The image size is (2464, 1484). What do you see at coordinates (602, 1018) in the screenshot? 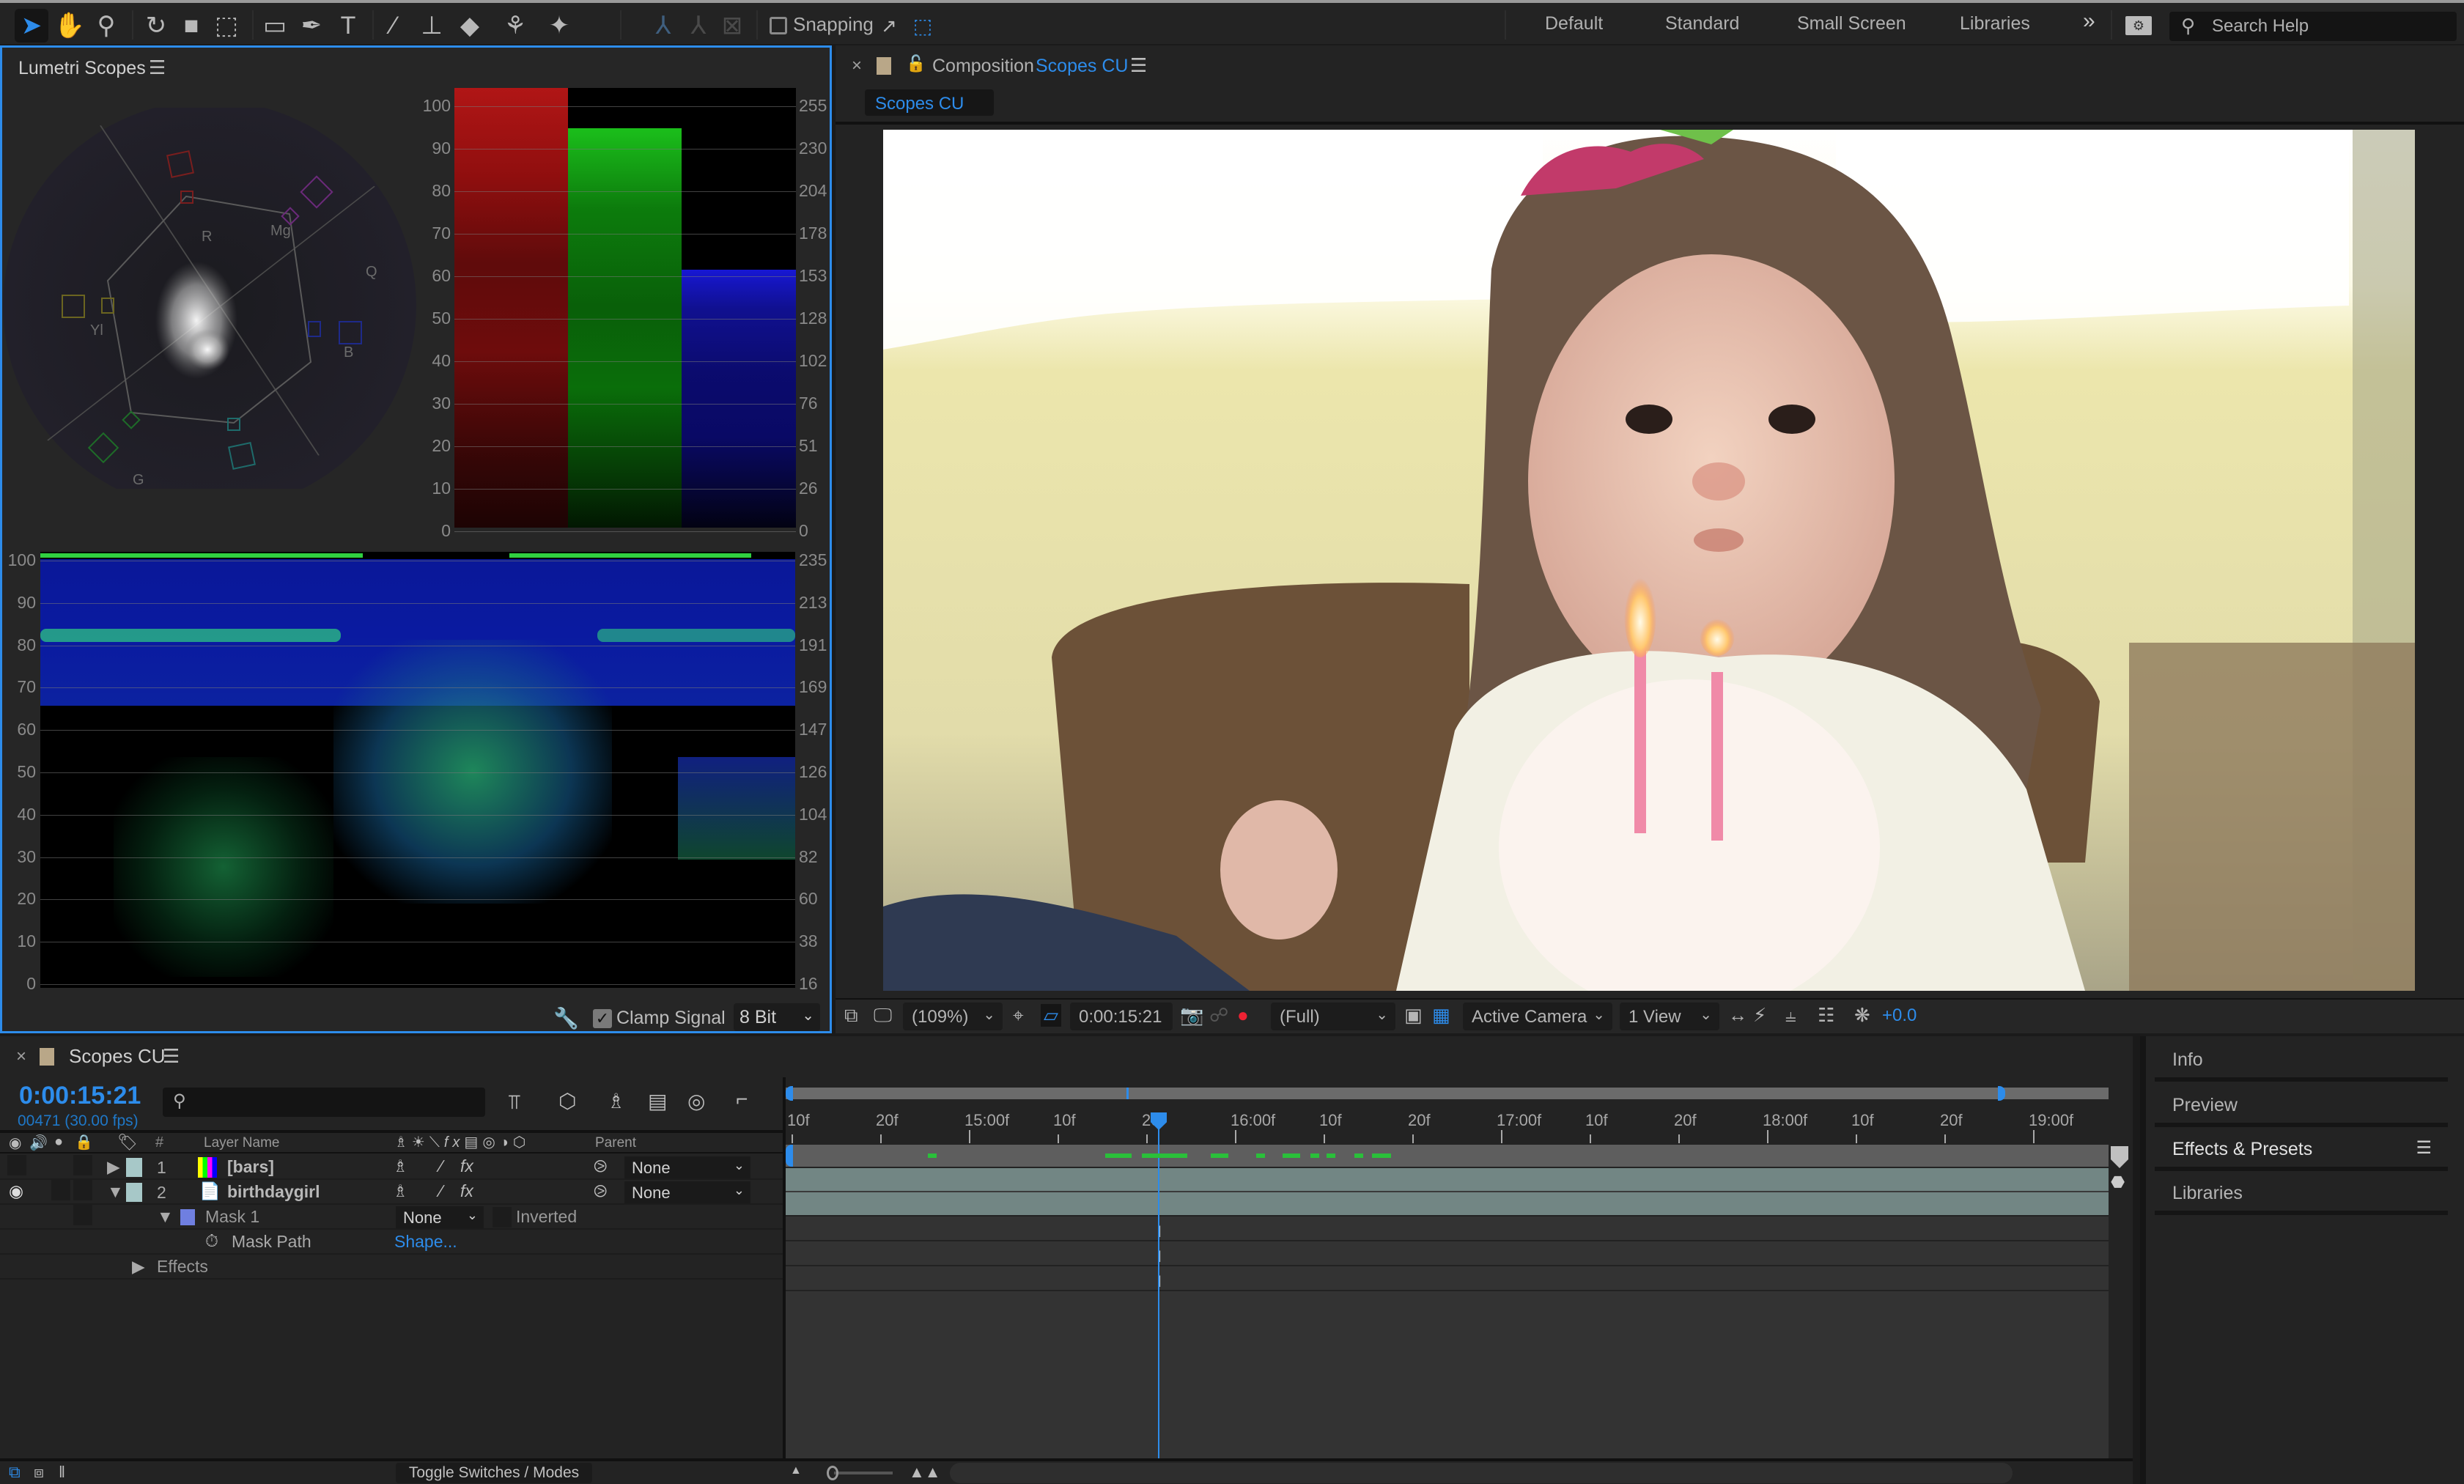
I see `clamp-signal-checkbox: ✓` at bounding box center [602, 1018].